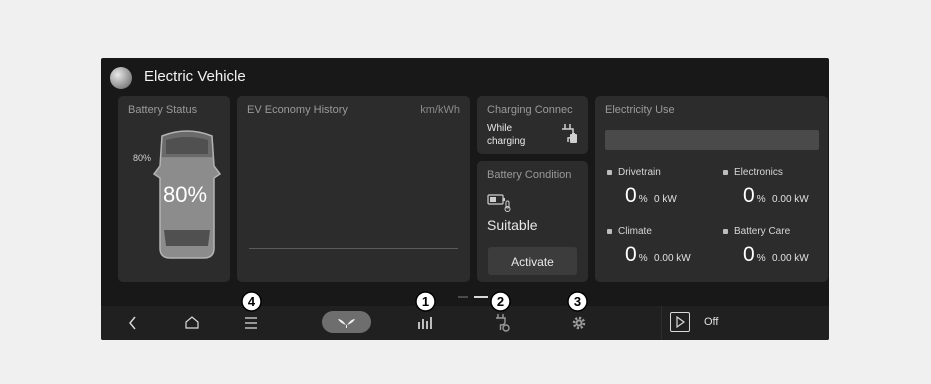 The width and height of the screenshot is (931, 384). I want to click on battery-care-value: 0% 0.00 kW, so click(776, 254).